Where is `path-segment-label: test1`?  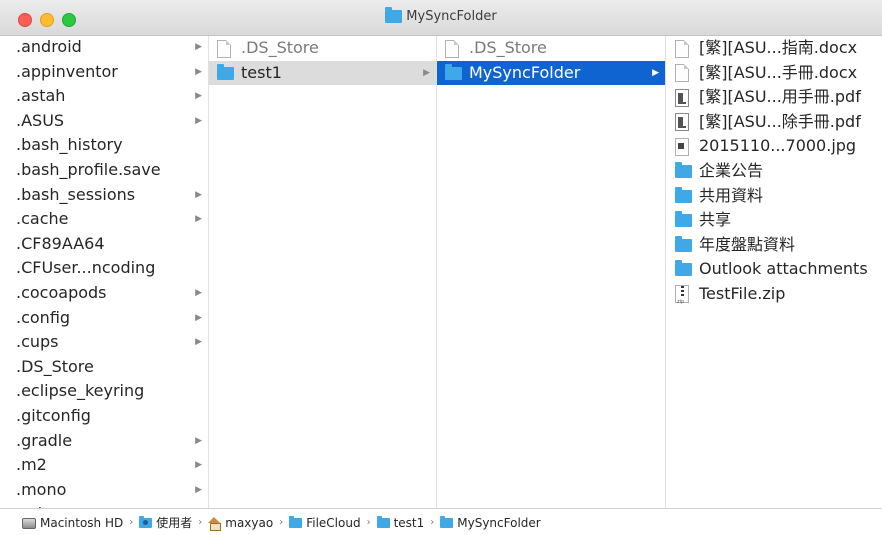
path-segment-label: test1 is located at coordinates (409, 522).